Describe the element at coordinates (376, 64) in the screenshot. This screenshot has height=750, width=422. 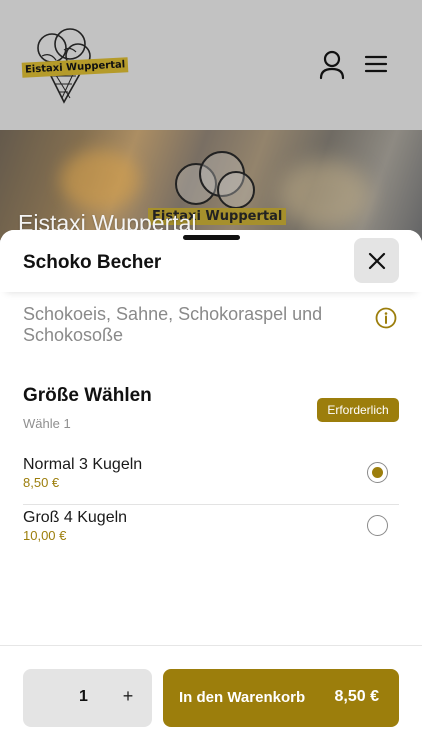
I see `hamburger-menu-icon` at that location.